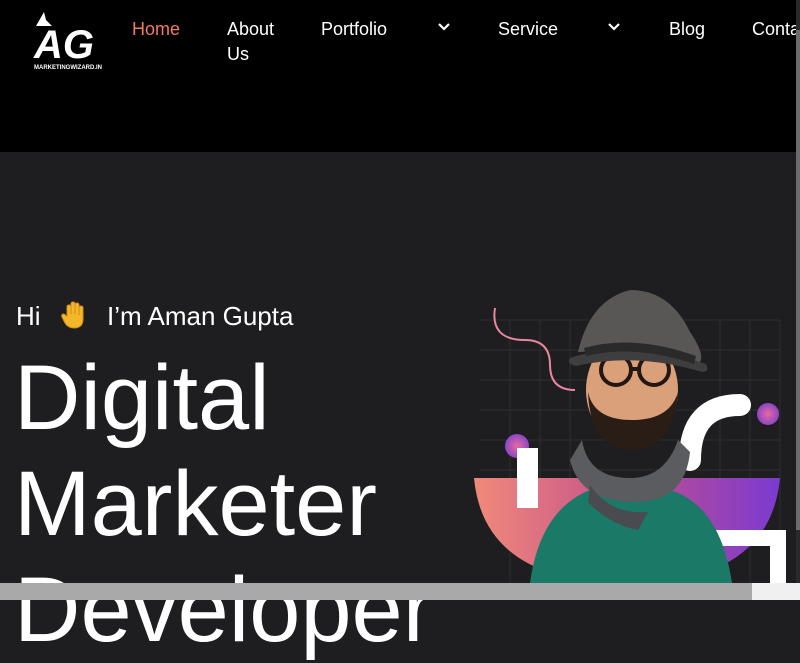 This screenshot has width=800, height=663. I want to click on nav-about-label: About, so click(251, 29).